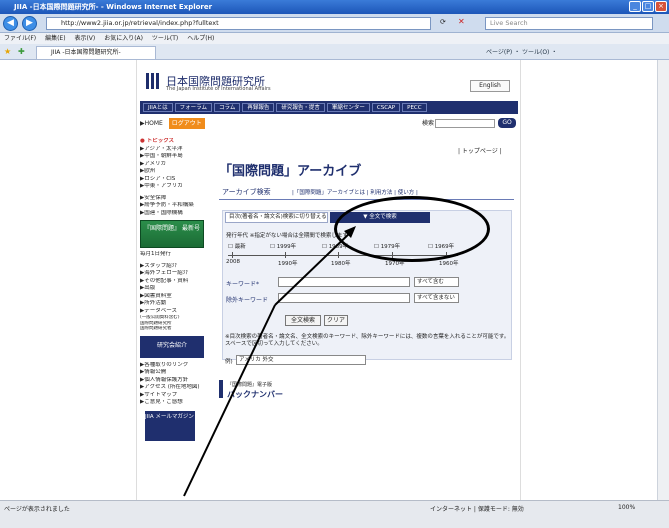  I want to click on pointer-arrow, so click(269, 361).